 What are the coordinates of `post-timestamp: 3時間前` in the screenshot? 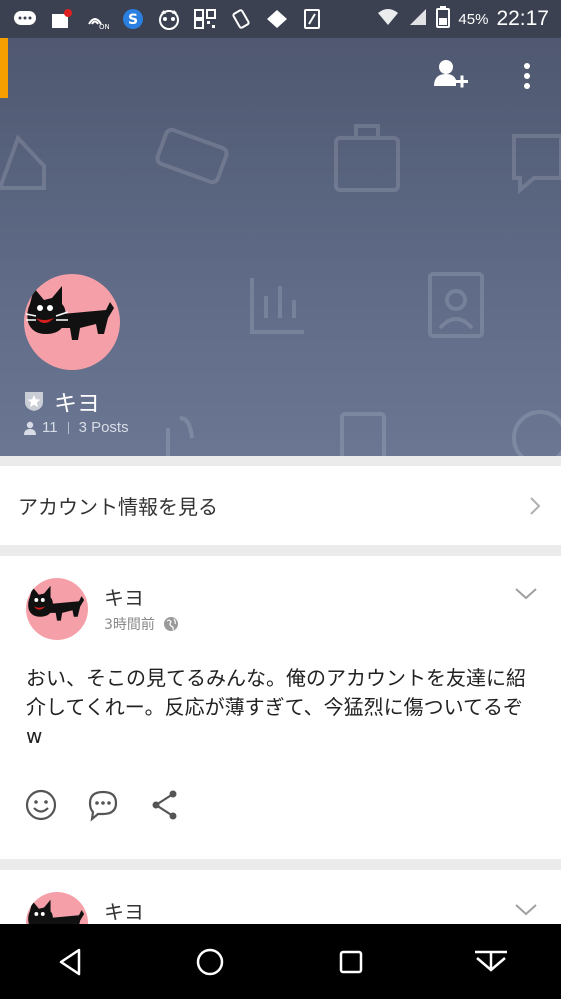 It's located at (129, 625).